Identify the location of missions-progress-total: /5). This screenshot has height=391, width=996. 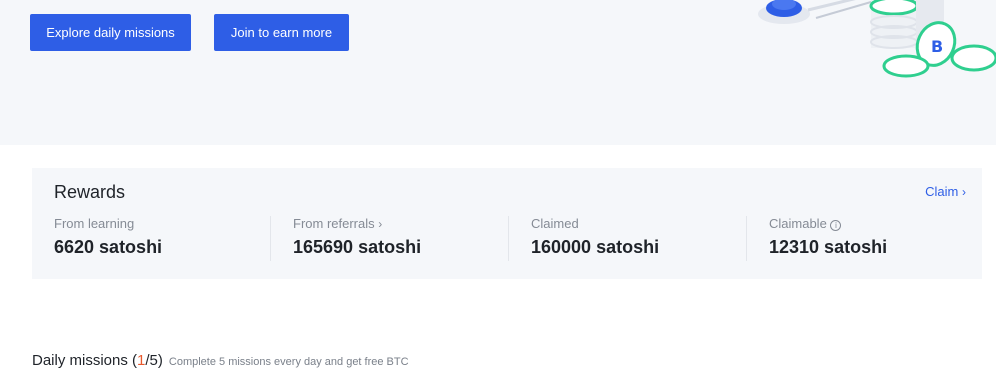
(154, 360).